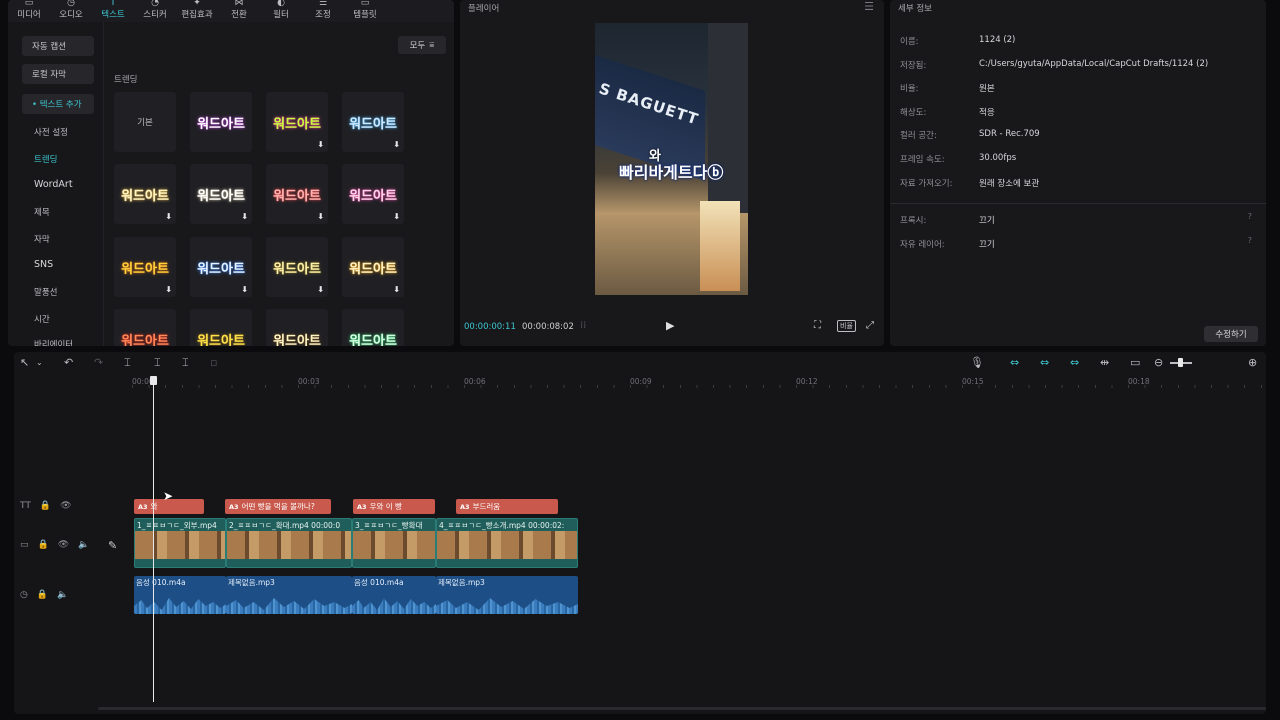  What do you see at coordinates (43, 264) in the screenshot?
I see `nav-item-sns: SNS` at bounding box center [43, 264].